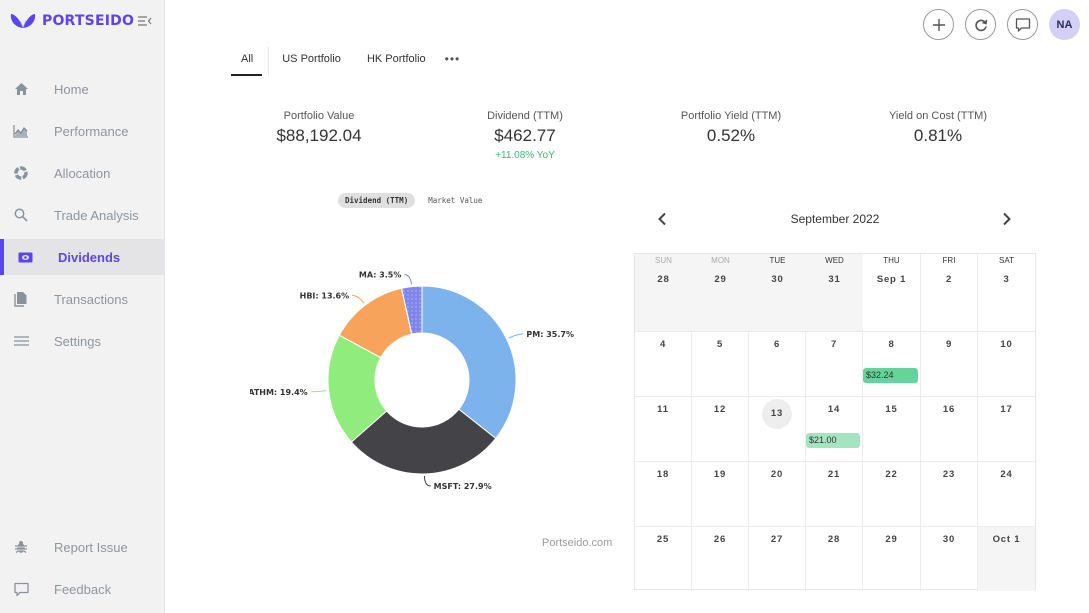  I want to click on calendar-day-cell: 18, so click(663, 494).